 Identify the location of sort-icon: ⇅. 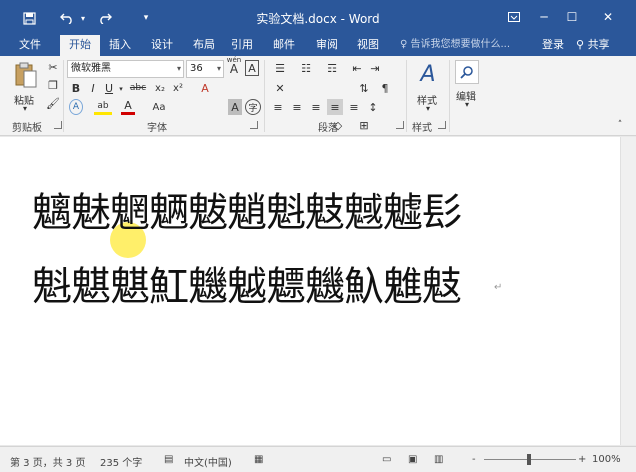
(364, 88).